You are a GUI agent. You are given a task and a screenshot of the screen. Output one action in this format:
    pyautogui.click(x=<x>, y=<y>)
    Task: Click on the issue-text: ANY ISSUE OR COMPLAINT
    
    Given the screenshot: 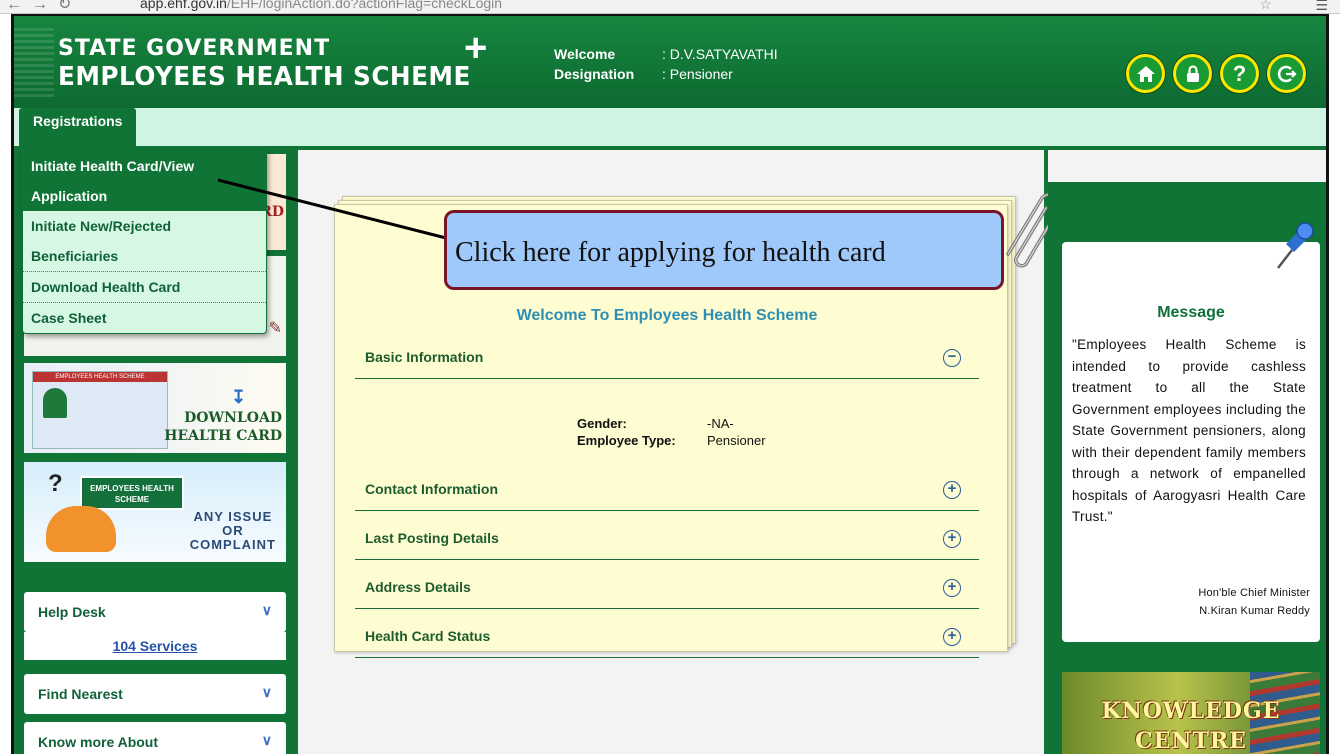 What is the action you would take?
    pyautogui.click(x=232, y=530)
    